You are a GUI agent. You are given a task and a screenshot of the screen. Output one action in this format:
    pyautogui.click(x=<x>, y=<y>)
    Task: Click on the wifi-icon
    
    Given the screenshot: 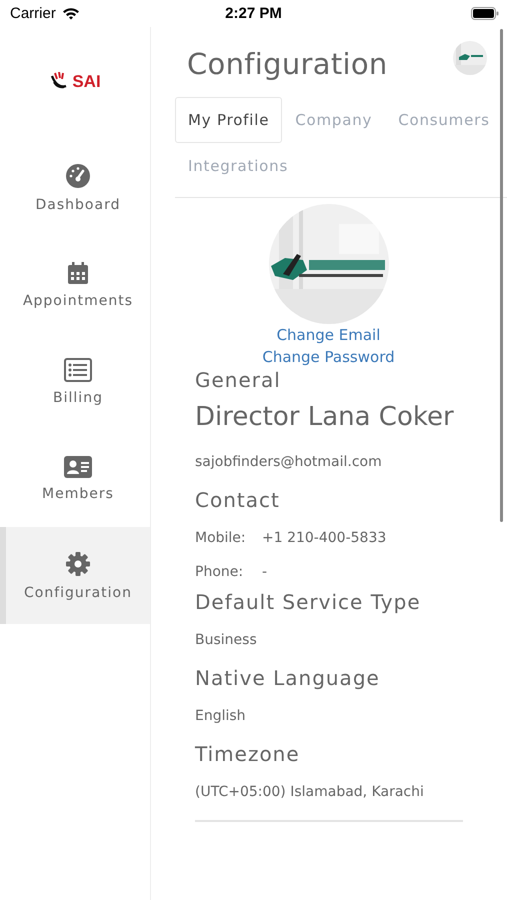 What is the action you would take?
    pyautogui.click(x=71, y=13)
    